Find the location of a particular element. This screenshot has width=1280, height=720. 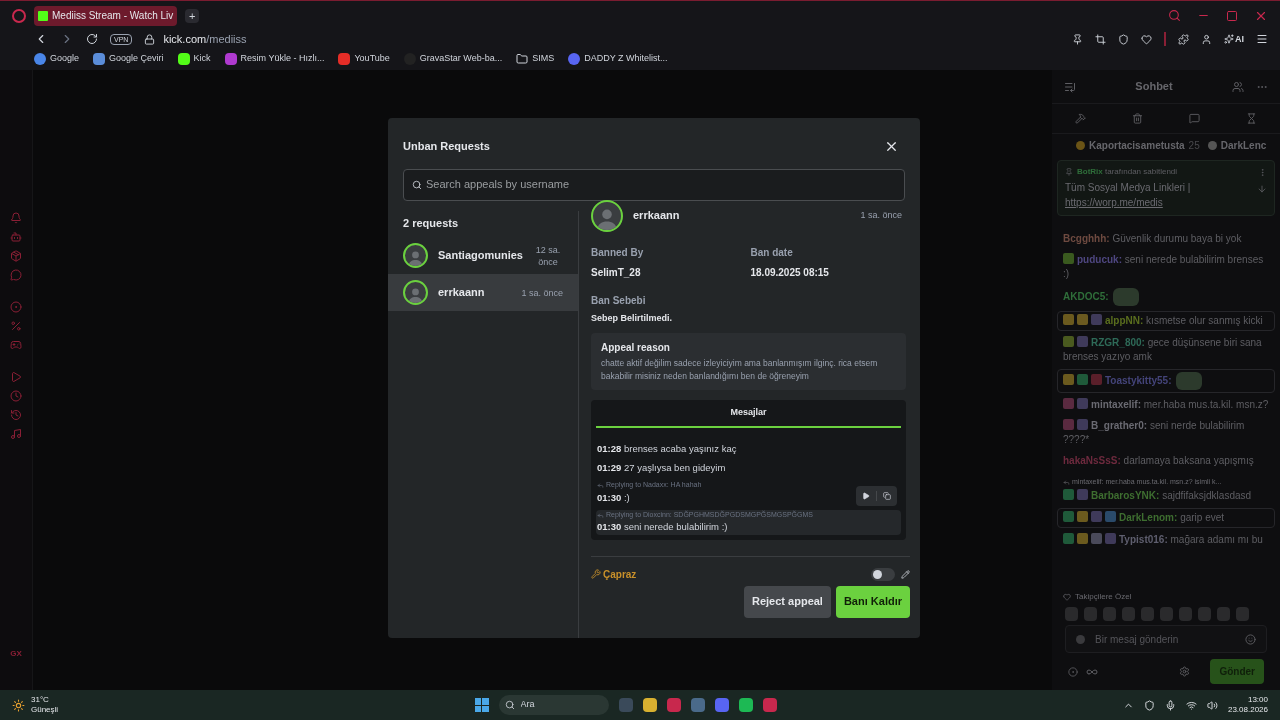

kick-icon is located at coordinates (43, 15).